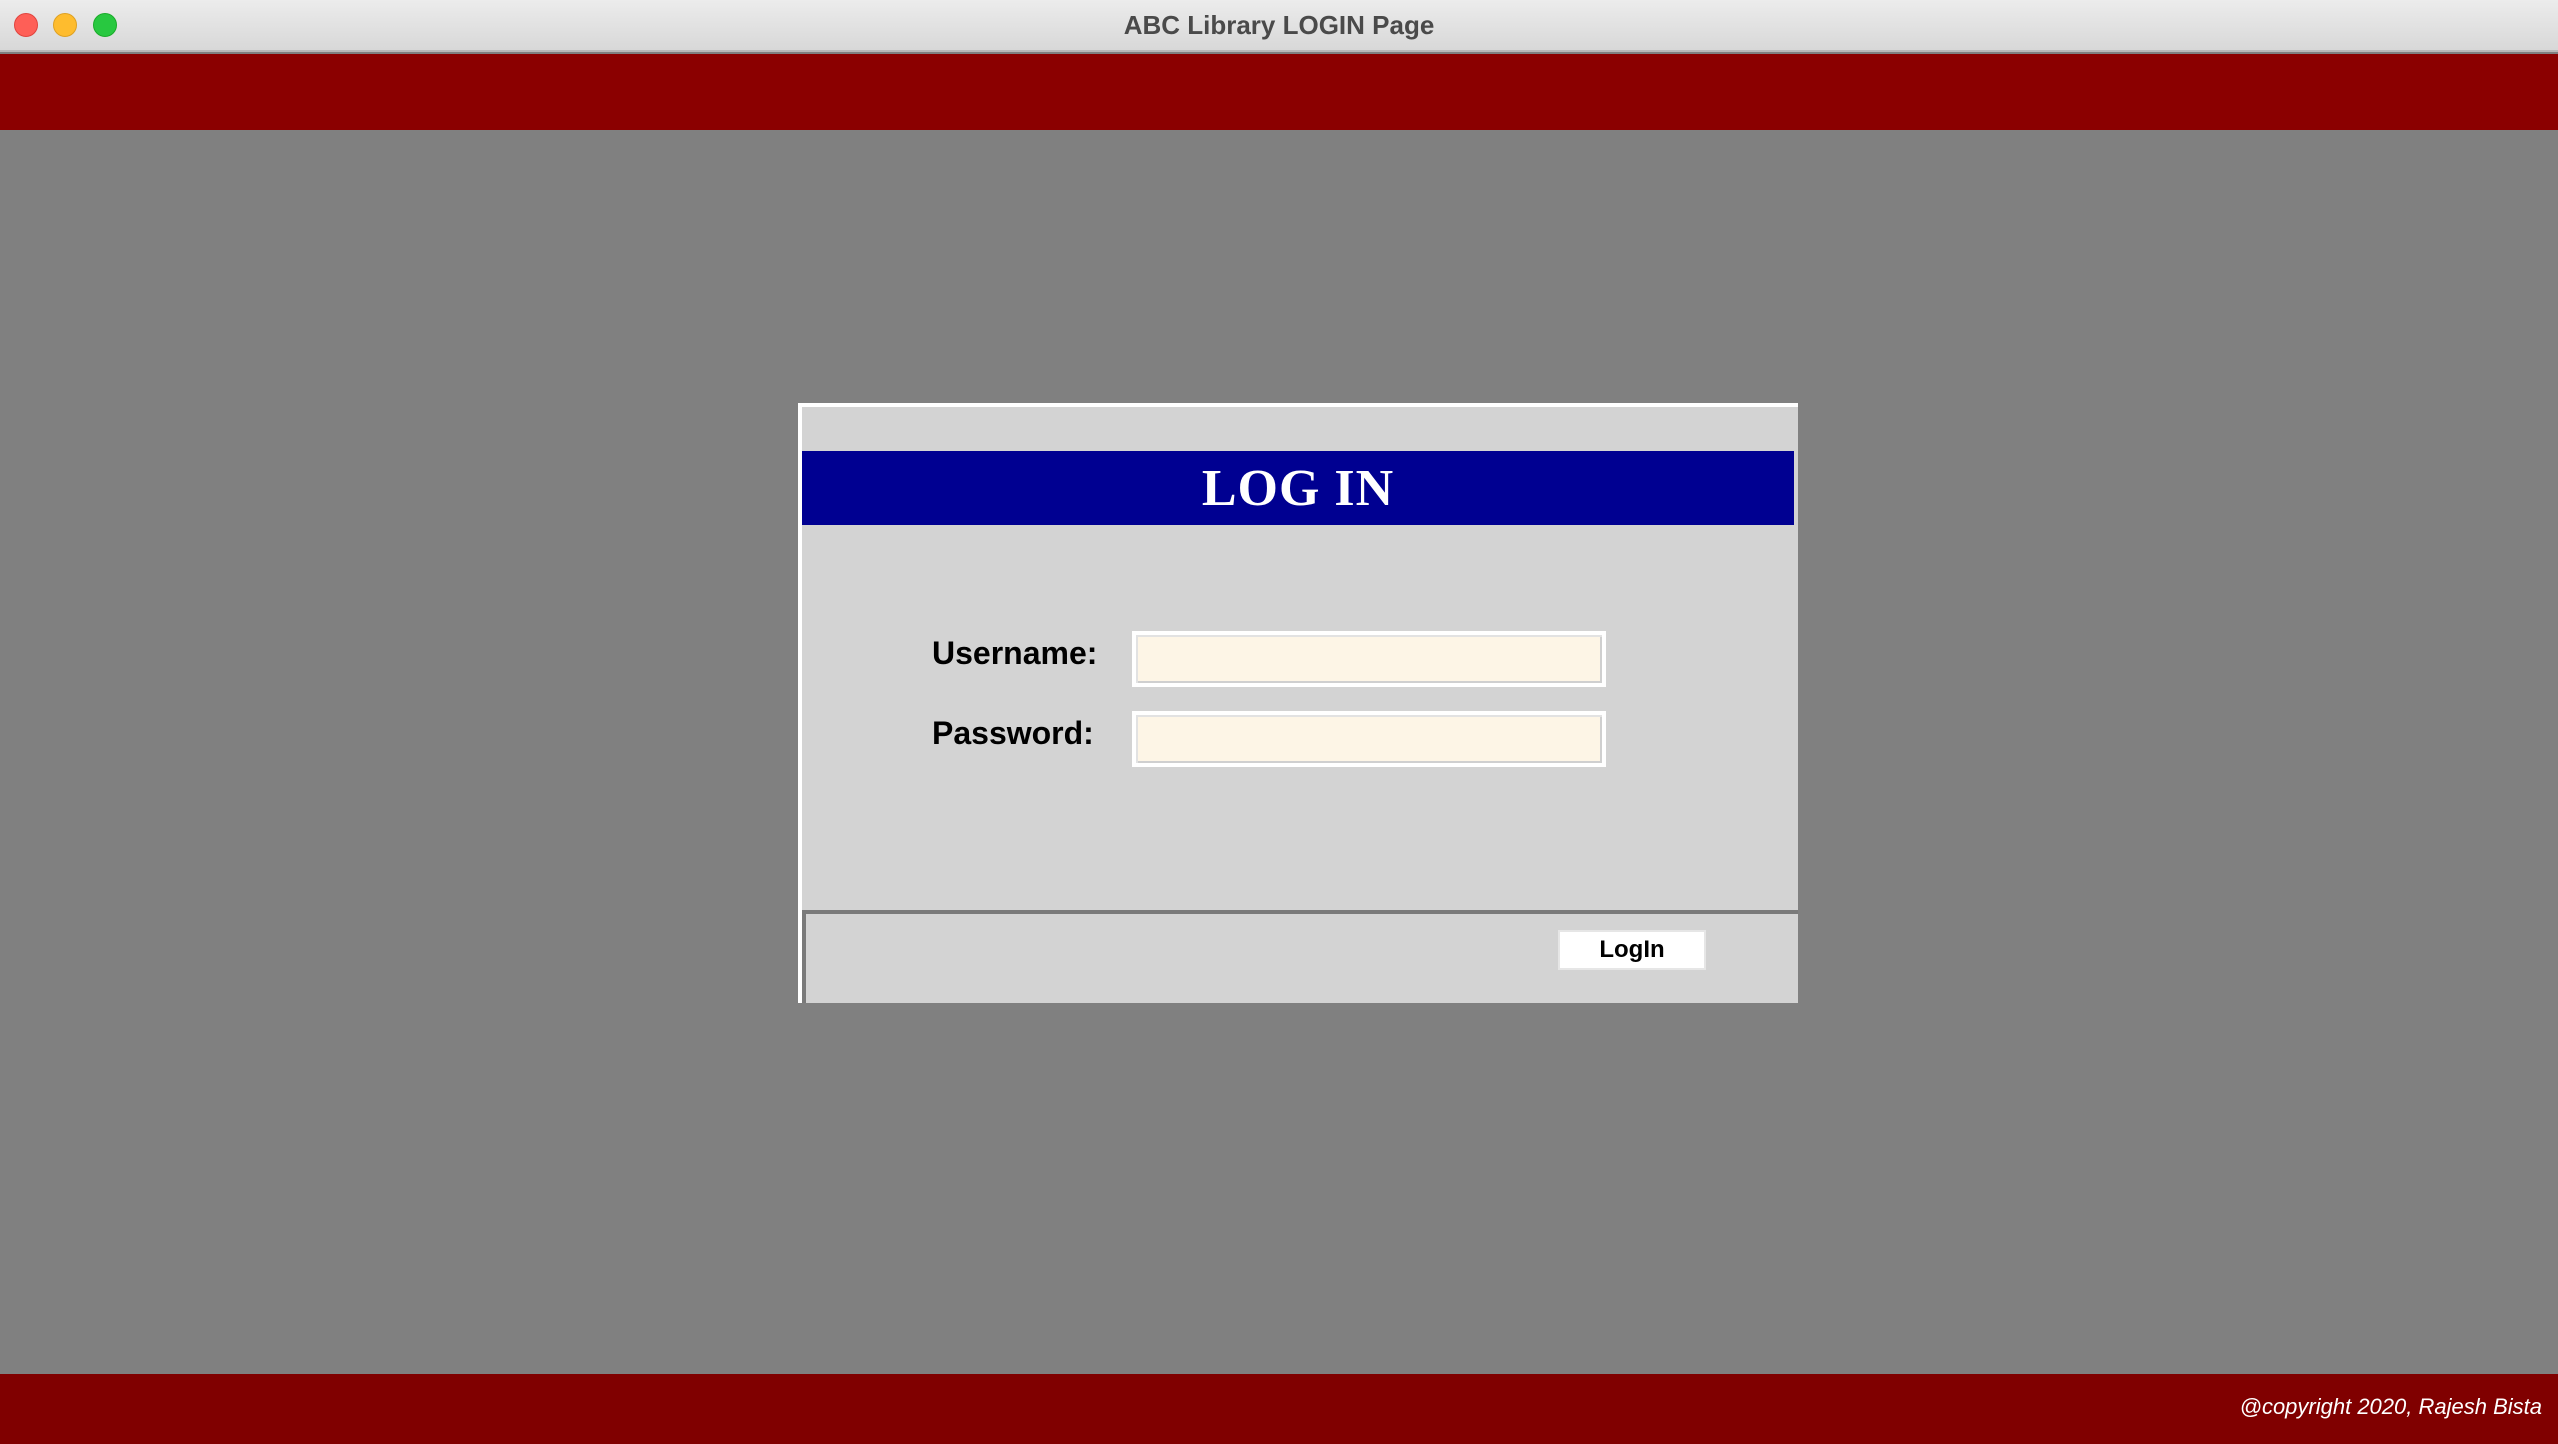 The width and height of the screenshot is (2558, 1444). I want to click on username-input, so click(1369, 659).